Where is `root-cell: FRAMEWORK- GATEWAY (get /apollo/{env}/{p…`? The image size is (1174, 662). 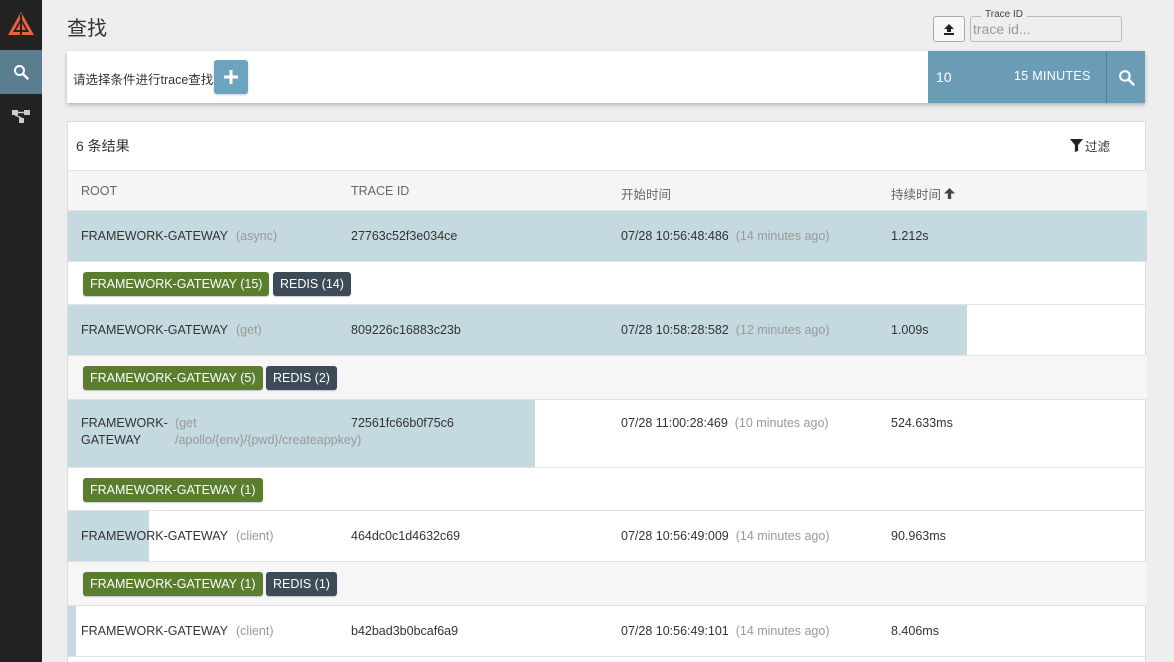
root-cell: FRAMEWORK- GATEWAY (get /apollo/{env}/{p… is located at coordinates (221, 432).